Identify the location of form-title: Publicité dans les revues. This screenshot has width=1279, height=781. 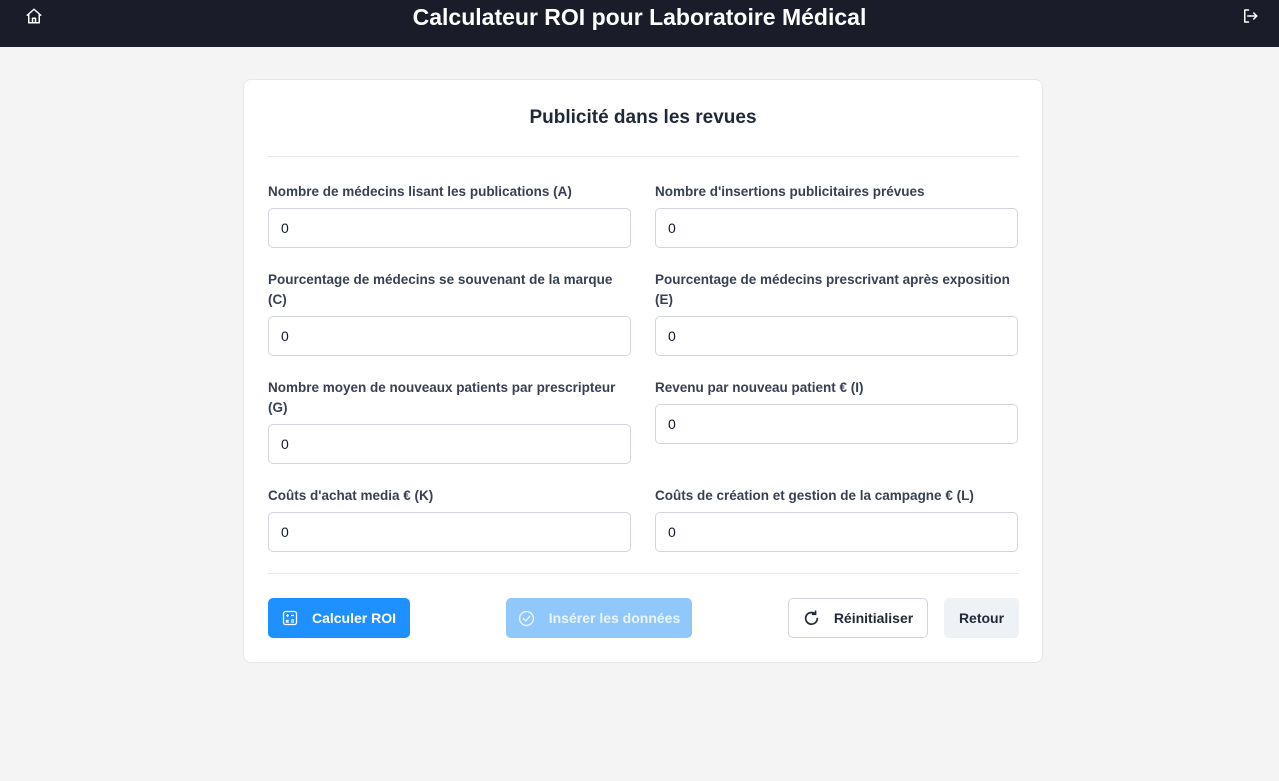
(643, 117).